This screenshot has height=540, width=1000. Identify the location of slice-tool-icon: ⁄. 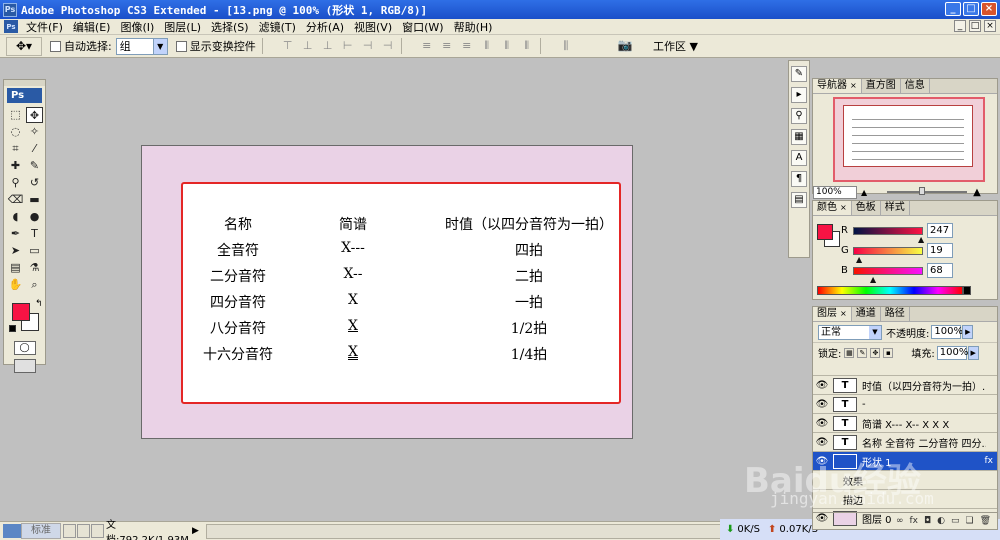
(34, 149).